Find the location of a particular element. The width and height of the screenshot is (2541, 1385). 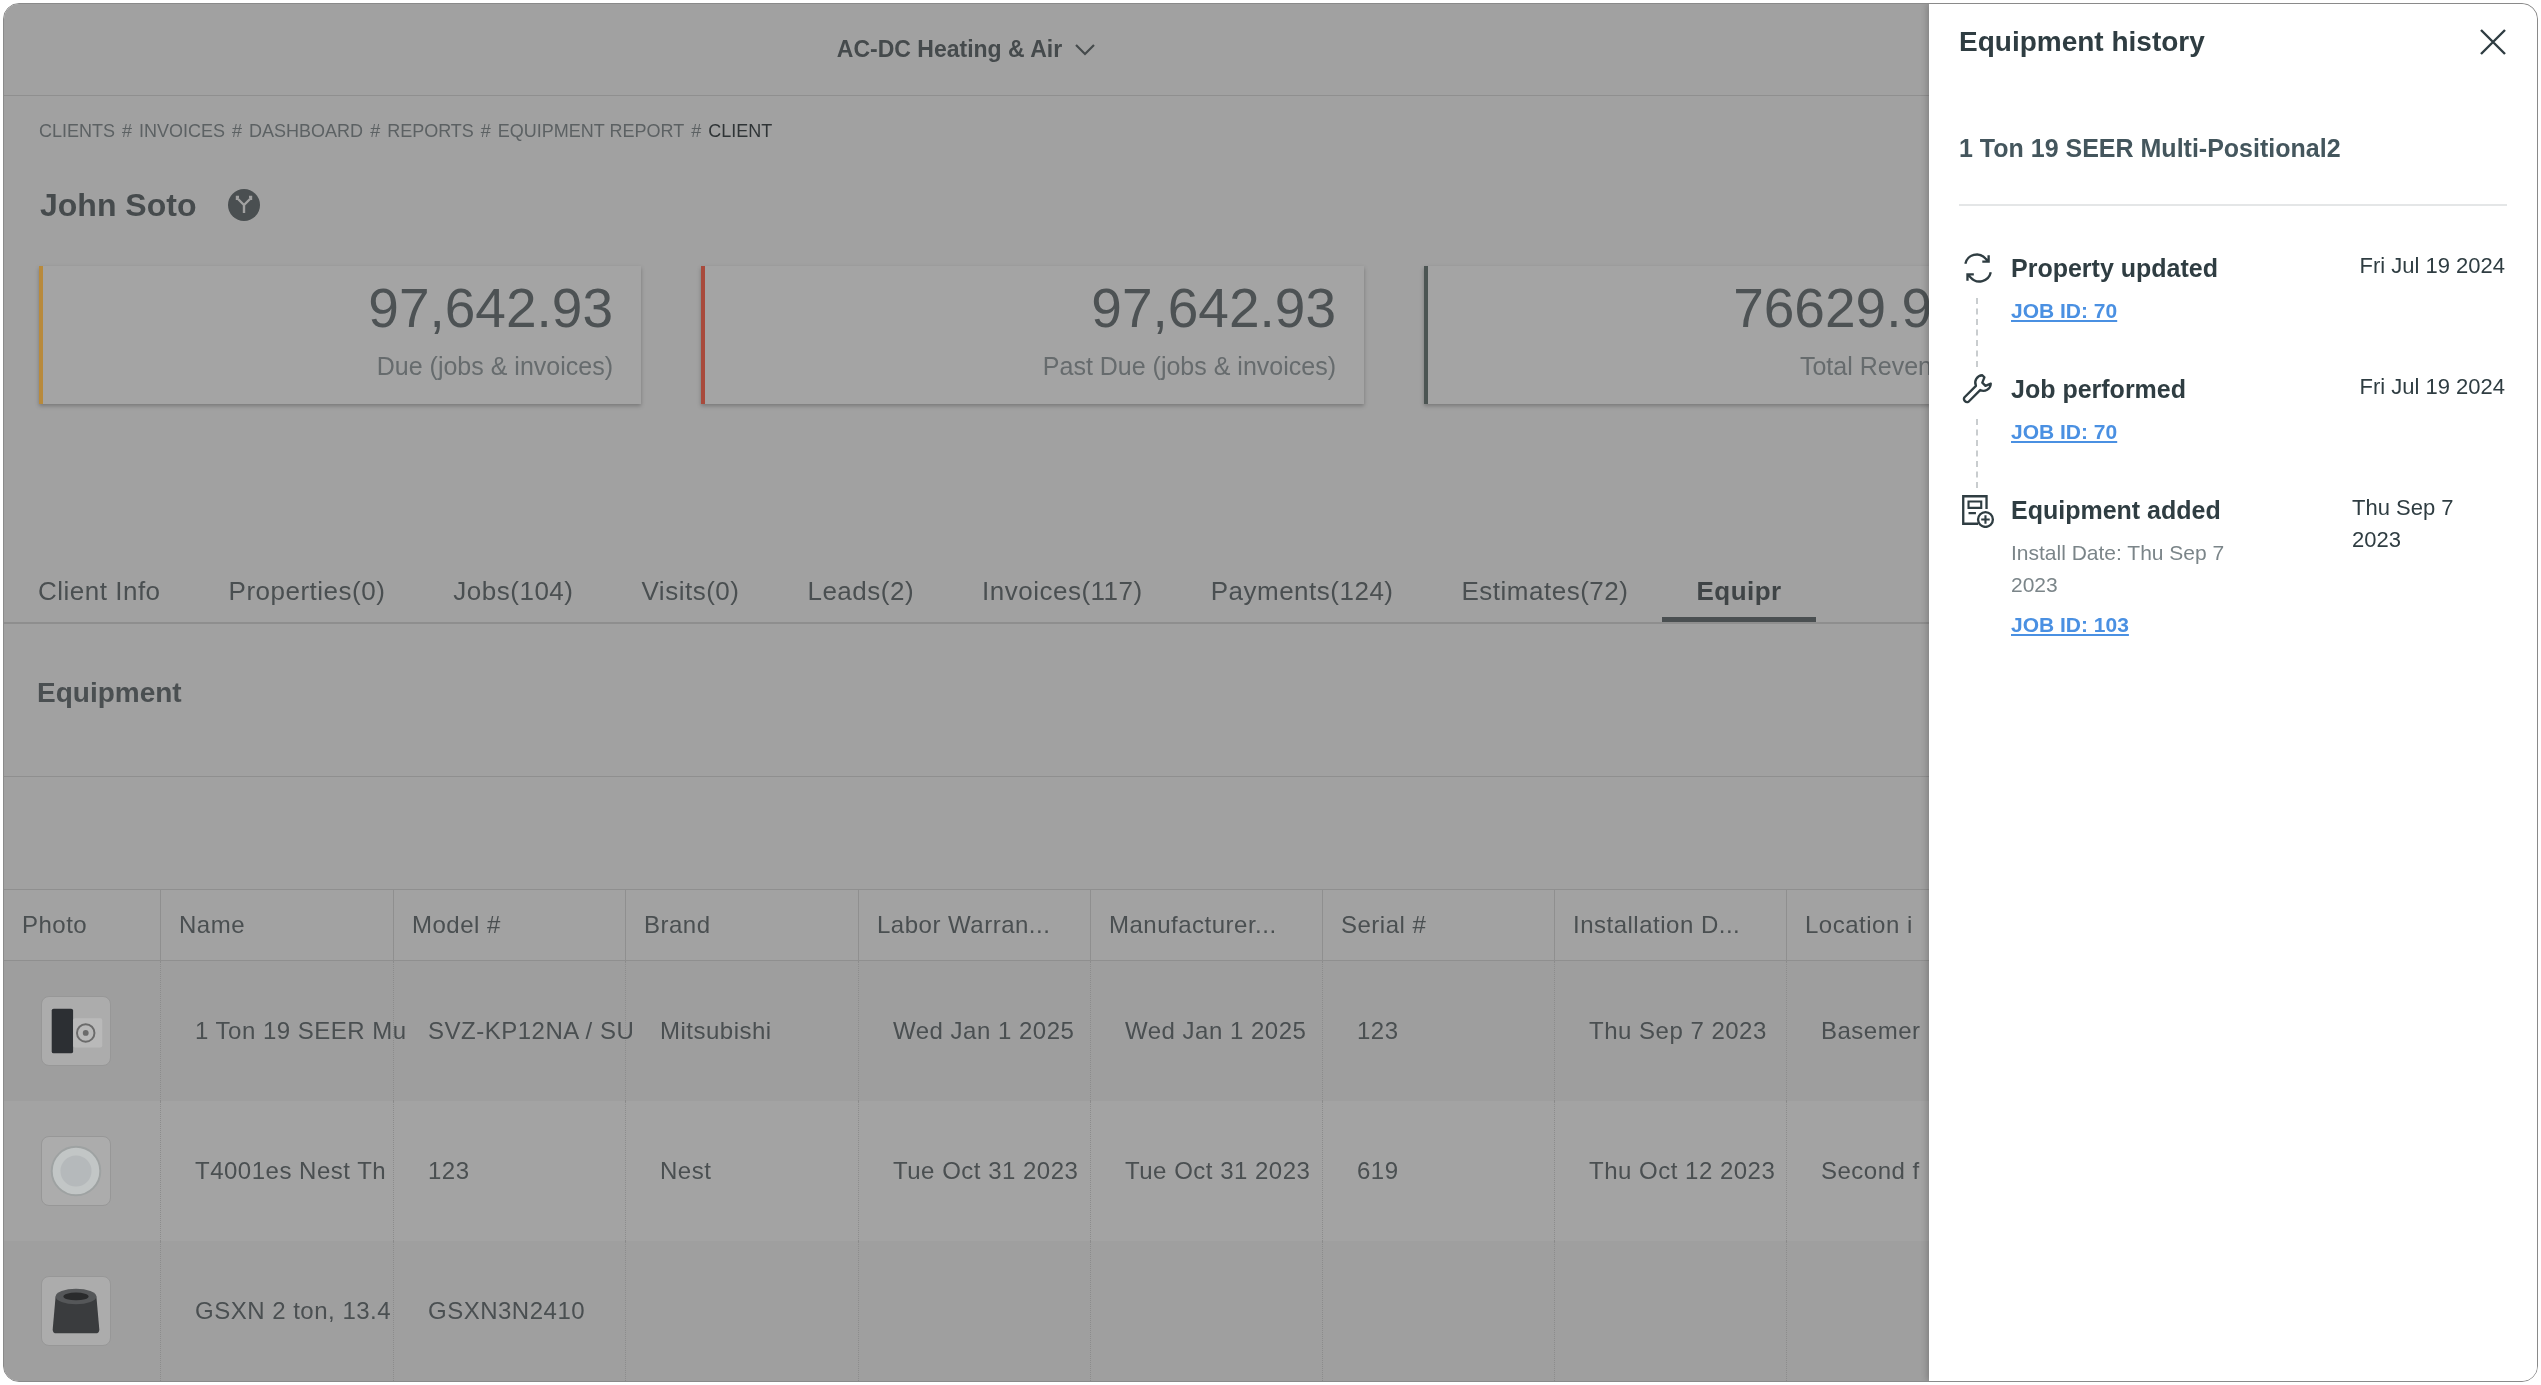

table-cell-text: T4001es Nest Th is located at coordinates (291, 1171).